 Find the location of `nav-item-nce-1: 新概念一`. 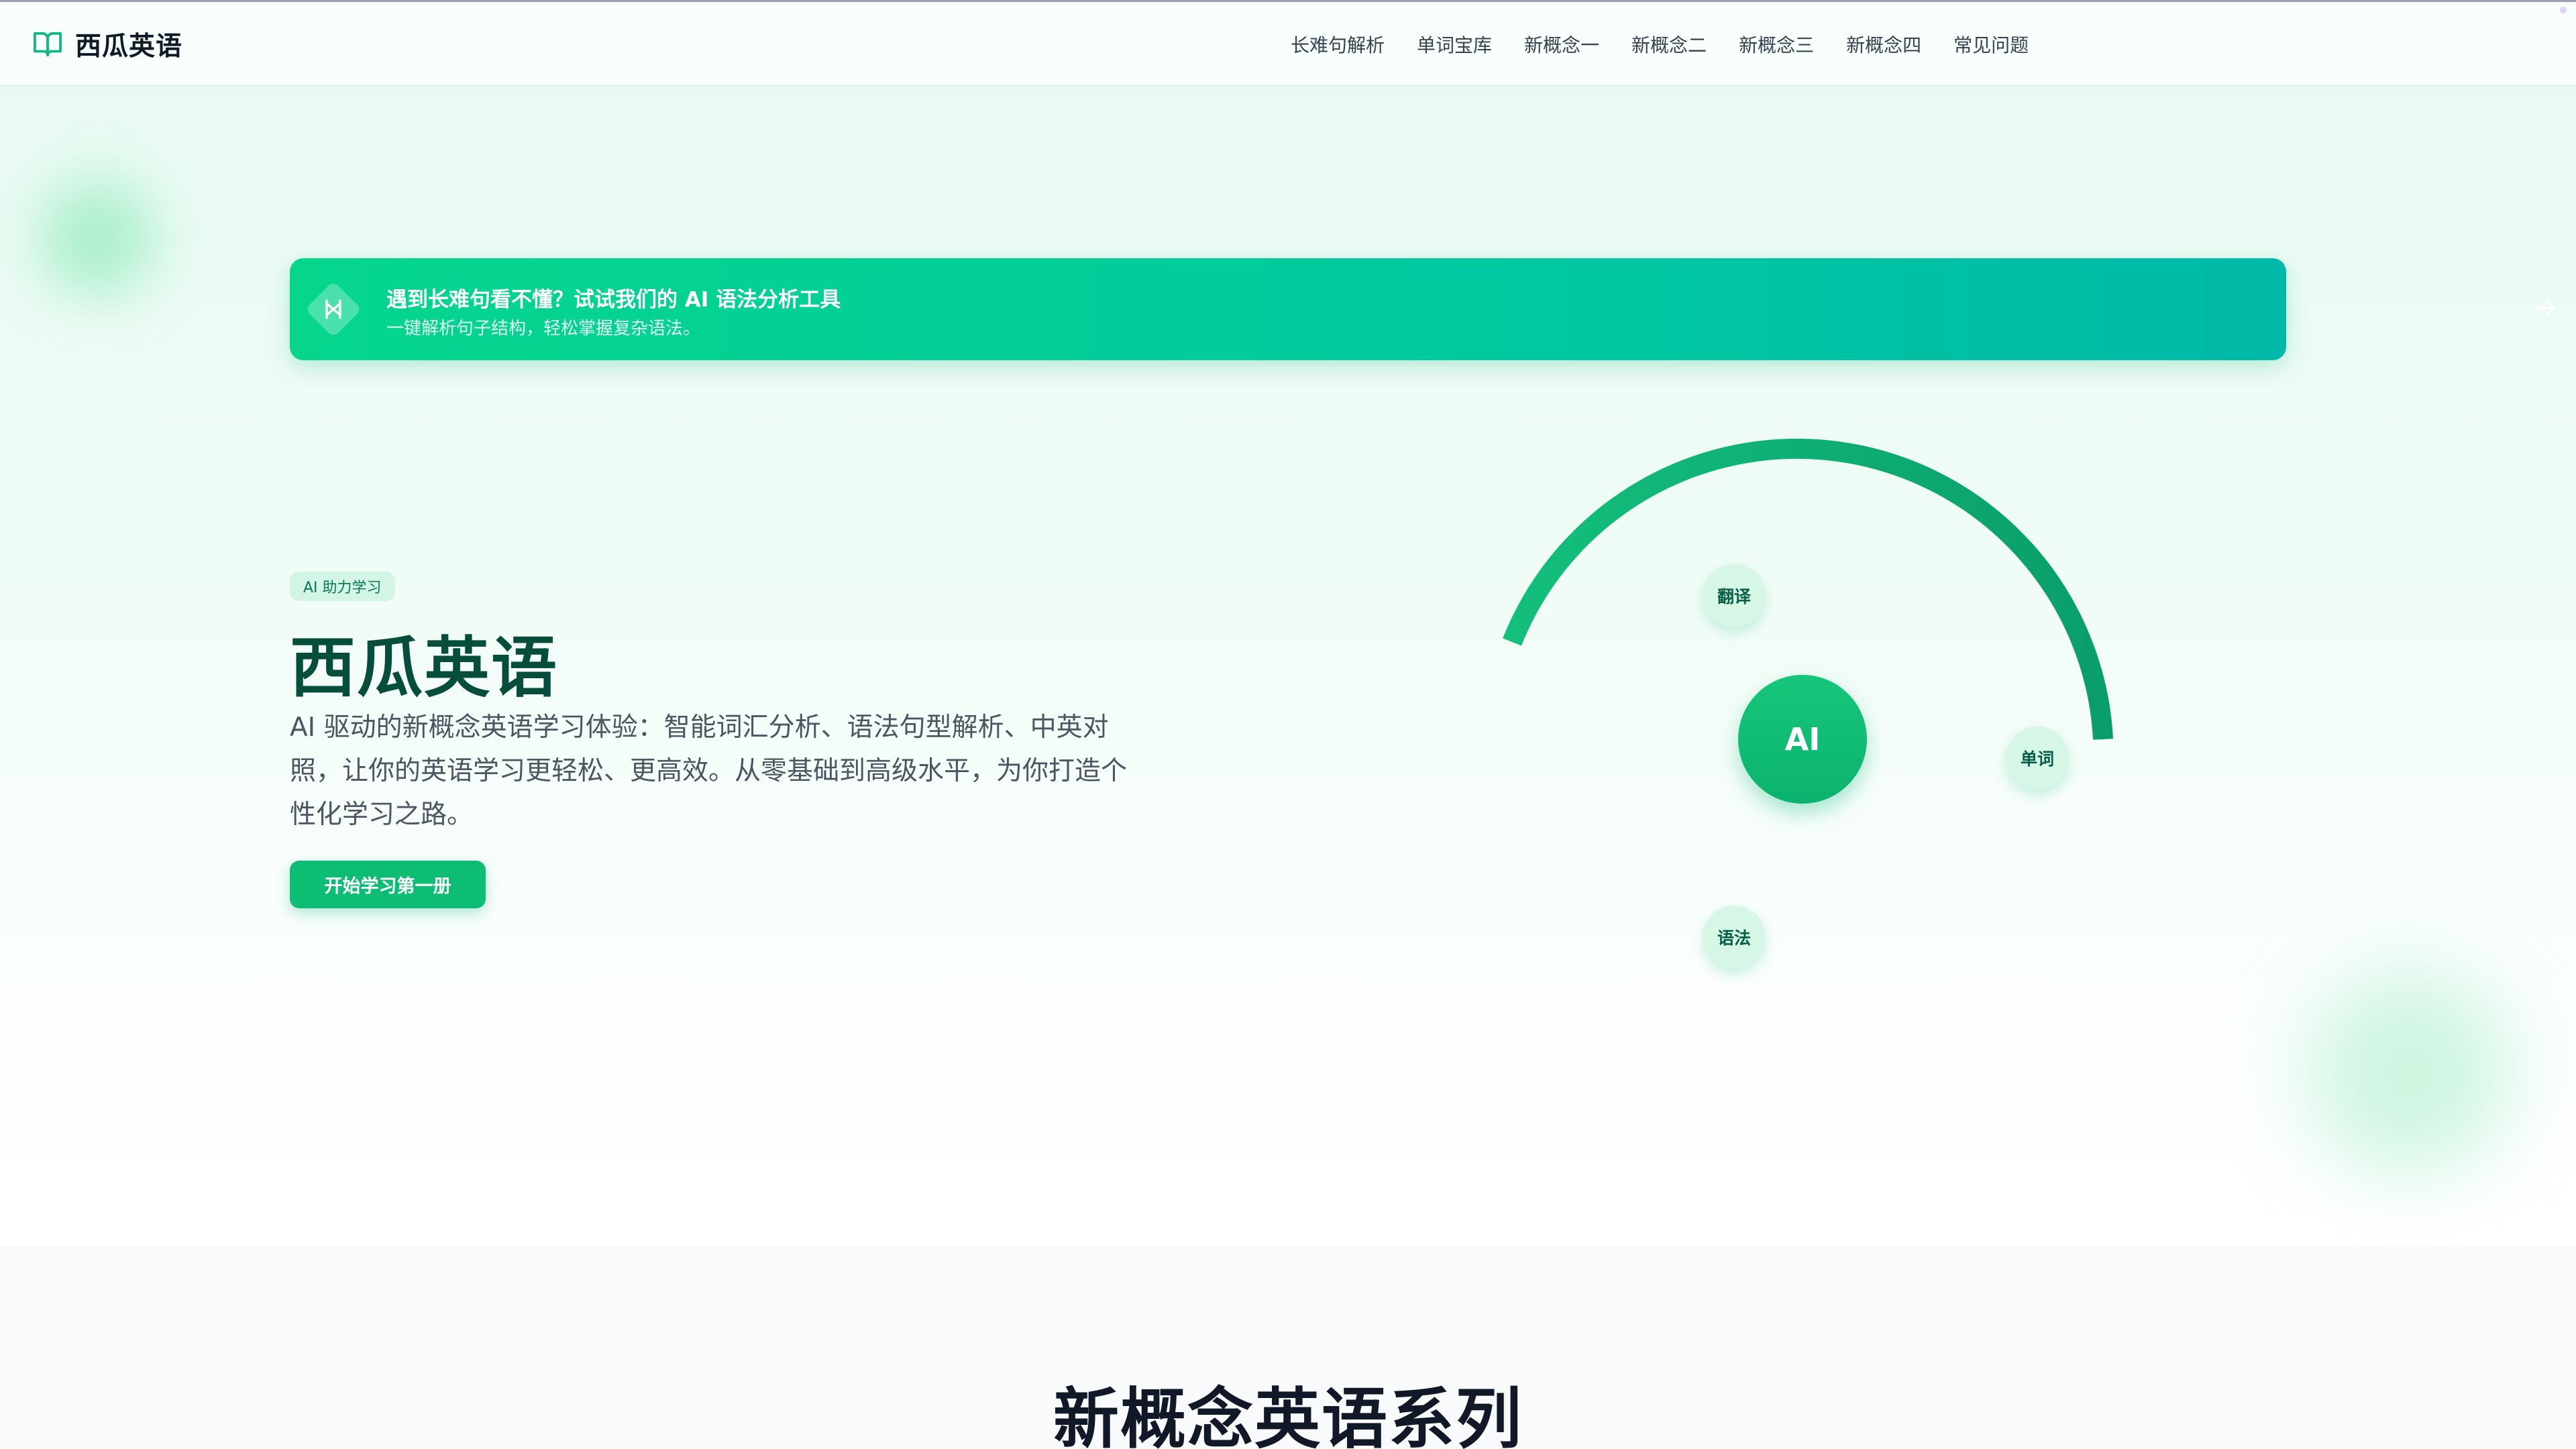

nav-item-nce-1: 新概念一 is located at coordinates (1561, 44).